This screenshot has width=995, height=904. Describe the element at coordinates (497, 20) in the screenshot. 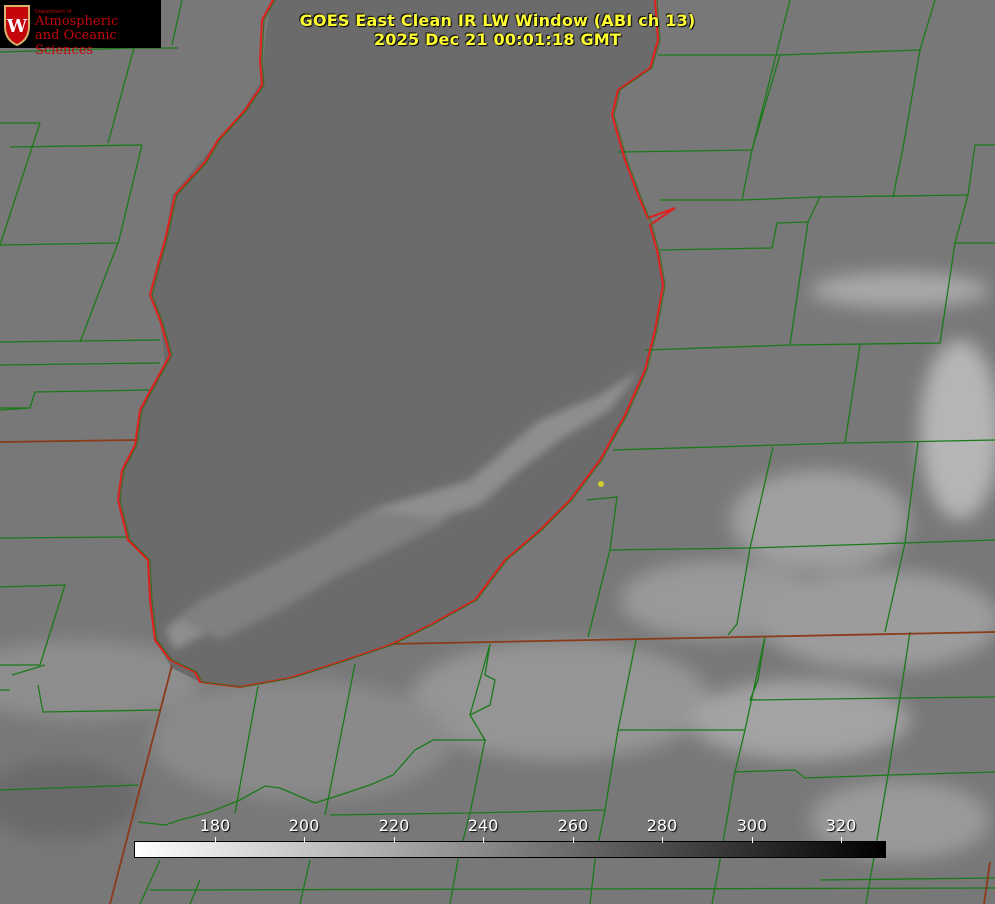

I see `image-title: GOES East Clean IR LW Window (ABI ch 13)` at that location.